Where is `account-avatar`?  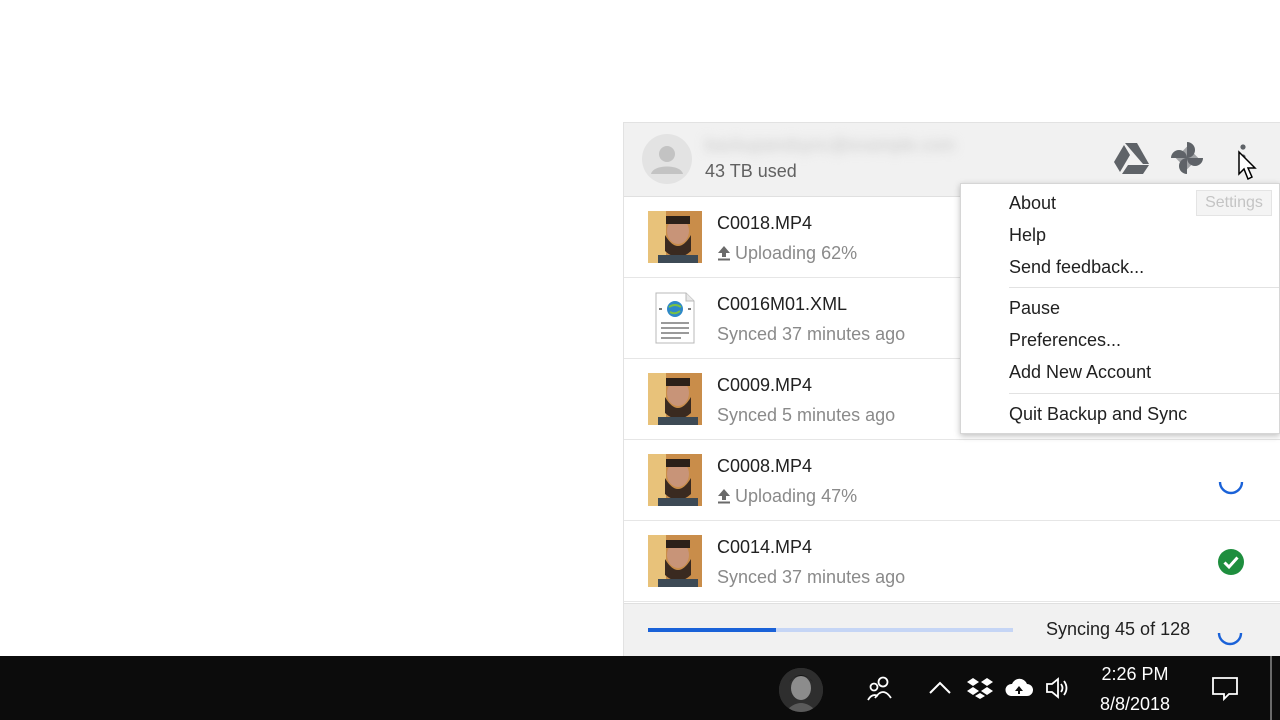
account-avatar is located at coordinates (667, 159).